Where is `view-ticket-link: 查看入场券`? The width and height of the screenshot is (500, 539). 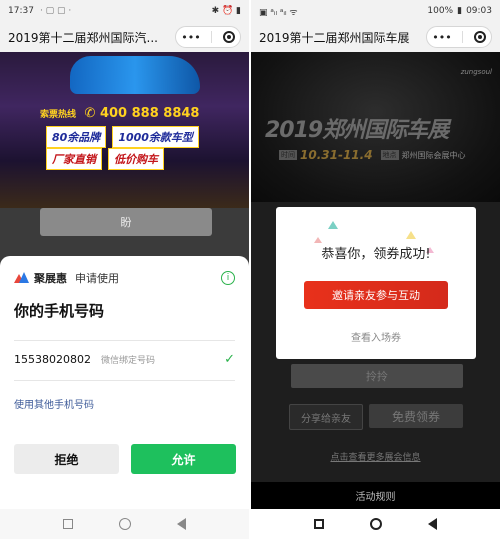
view-ticket-link: 查看入场券 is located at coordinates (376, 336).